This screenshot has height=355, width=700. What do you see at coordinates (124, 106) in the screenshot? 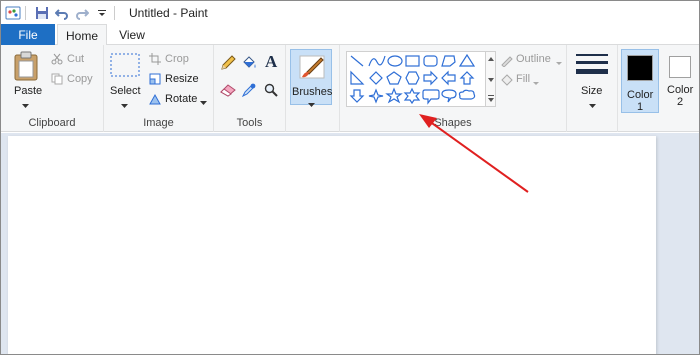
I see `select-dropdown-icon` at bounding box center [124, 106].